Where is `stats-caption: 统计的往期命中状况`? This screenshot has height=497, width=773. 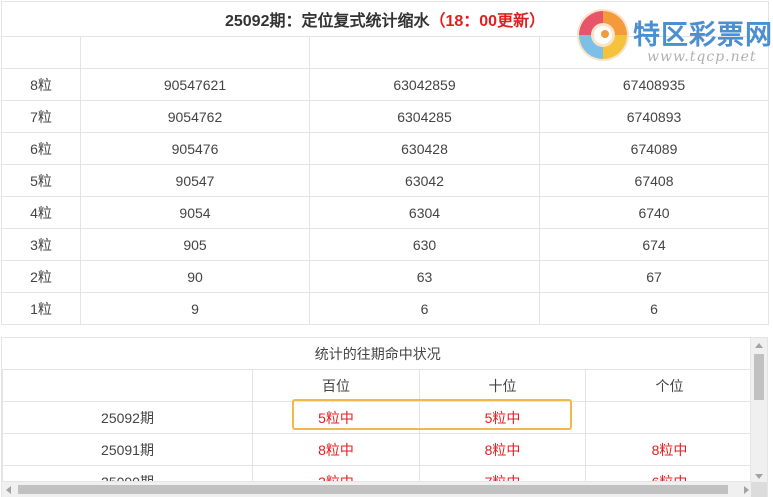
stats-caption: 统计的往期命中状况 is located at coordinates (378, 354).